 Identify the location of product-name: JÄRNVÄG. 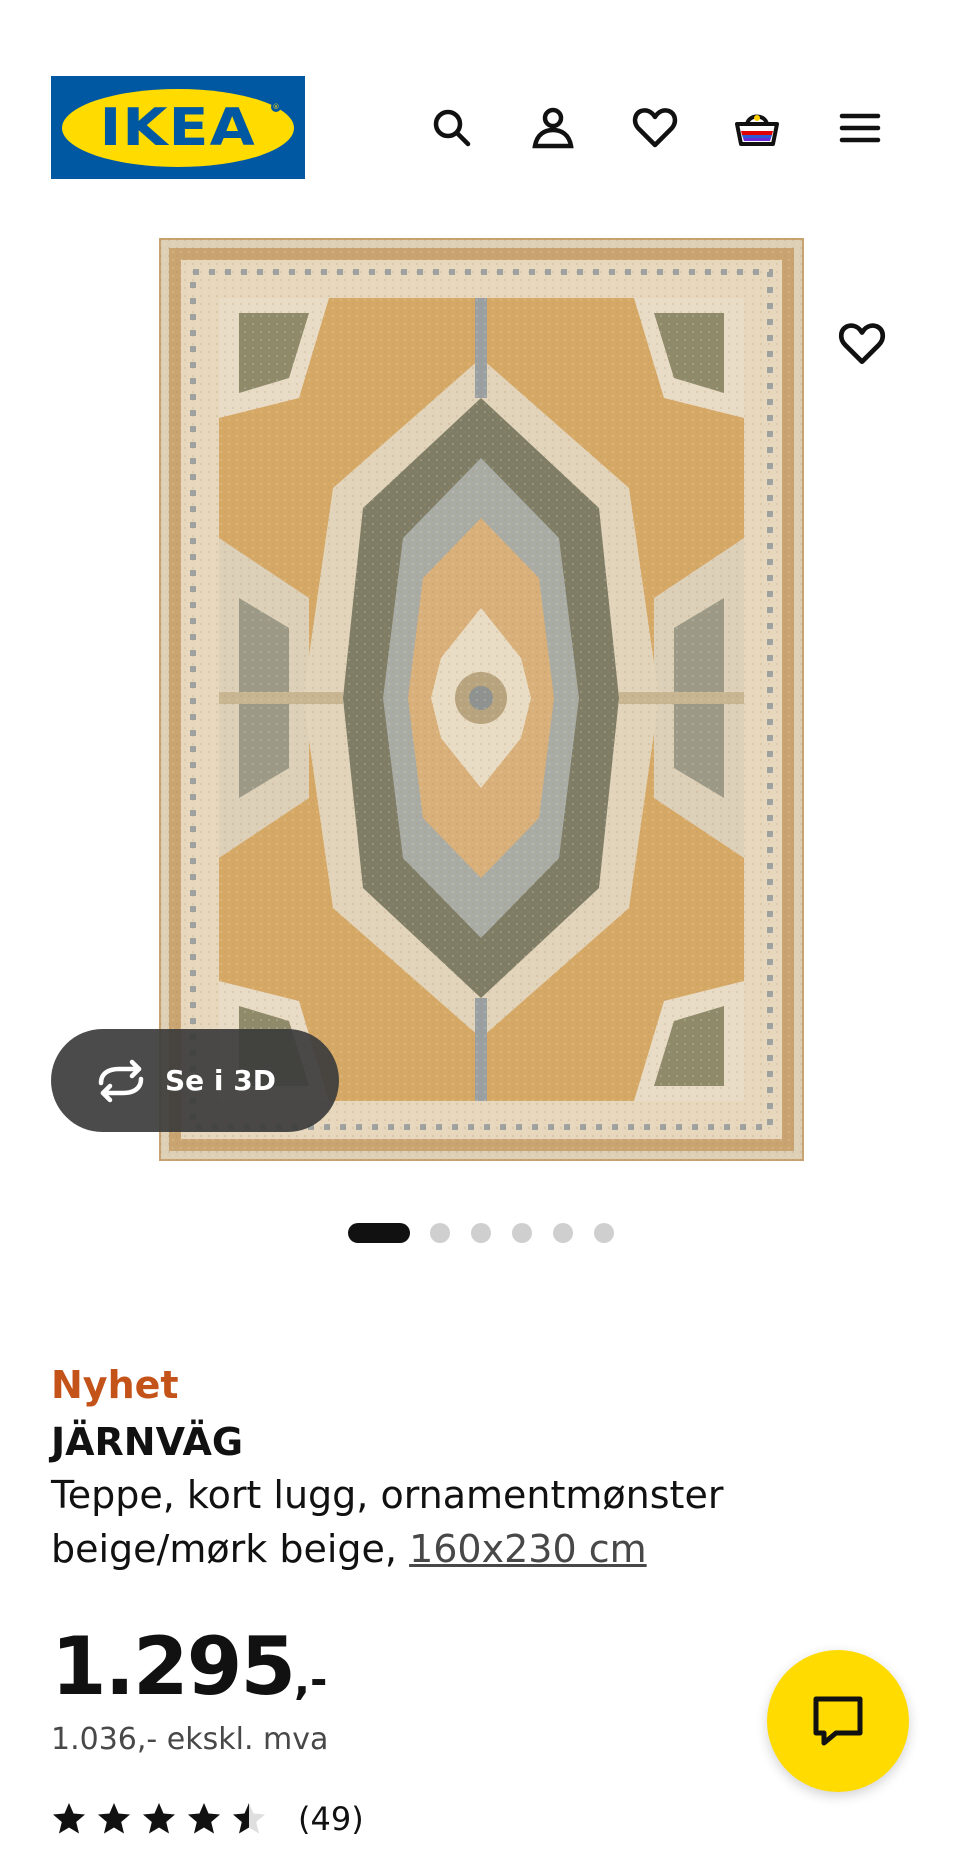
(147, 1442).